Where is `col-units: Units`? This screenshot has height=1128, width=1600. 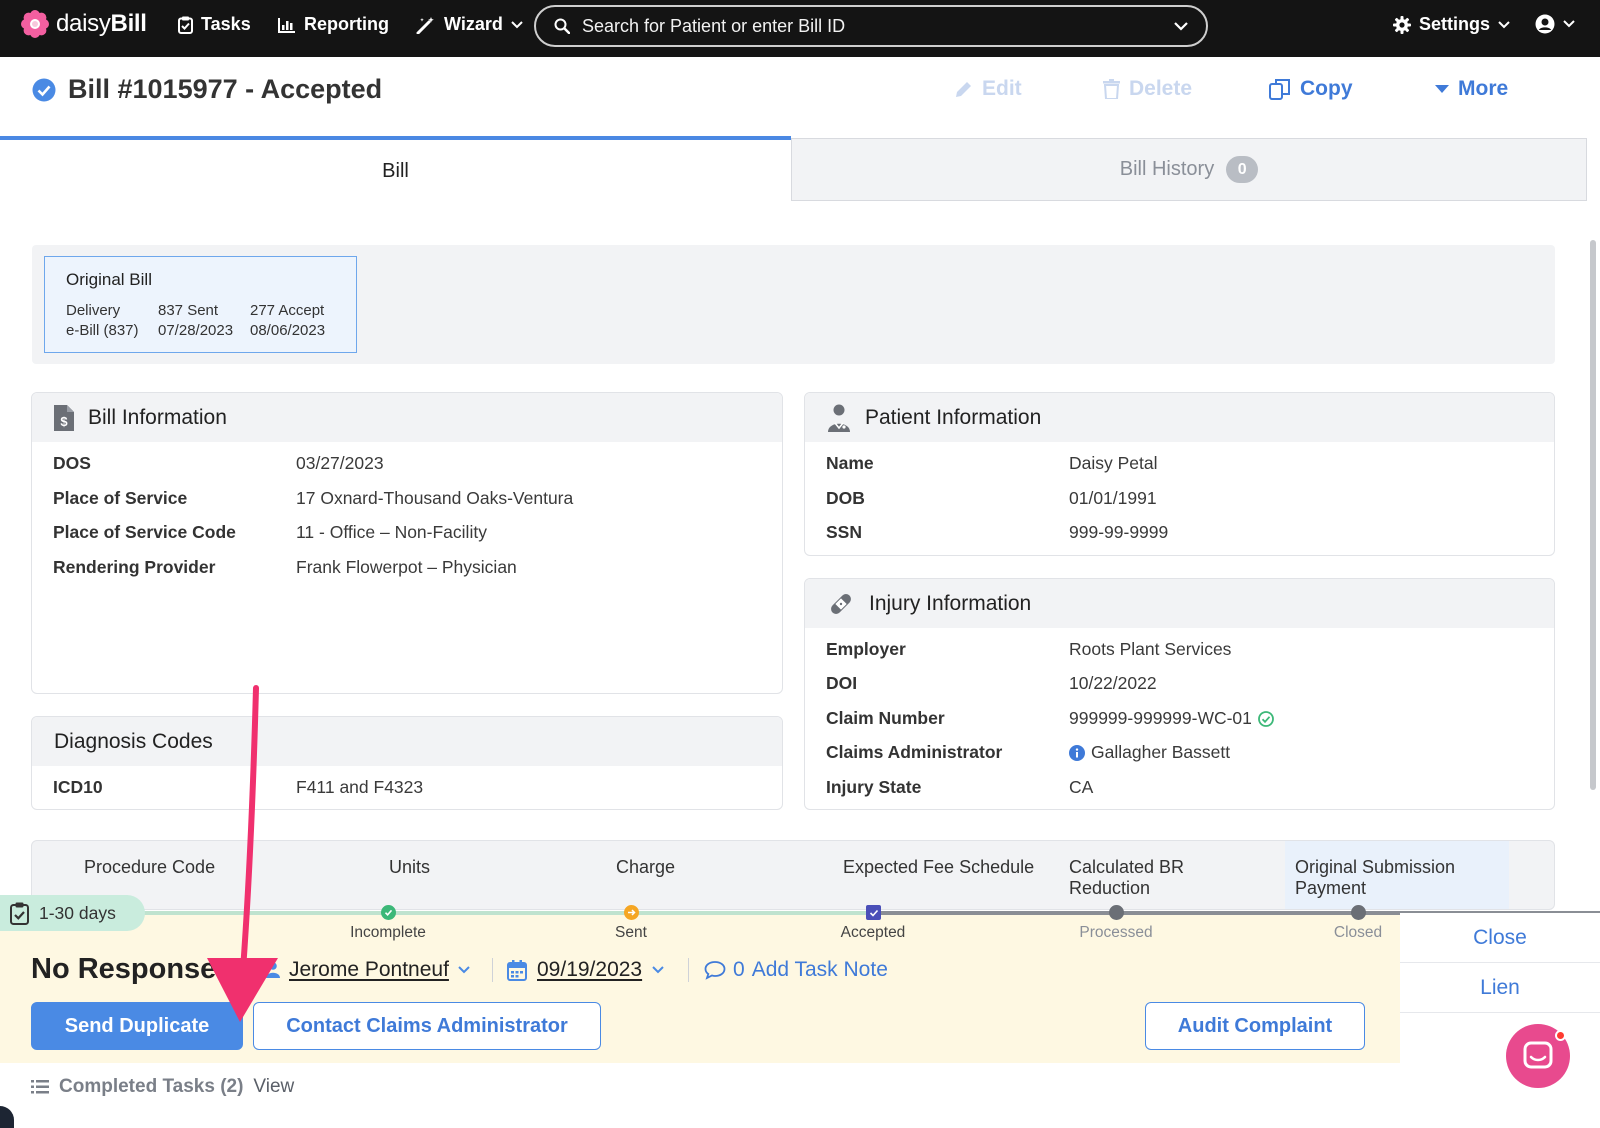
col-units: Units is located at coordinates (410, 867).